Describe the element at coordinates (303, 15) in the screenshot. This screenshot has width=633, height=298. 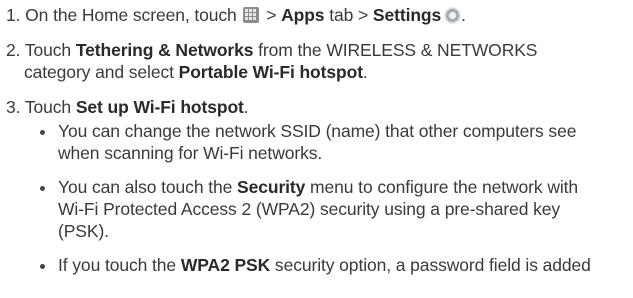
I see `apps-tab-label: Apps` at that location.